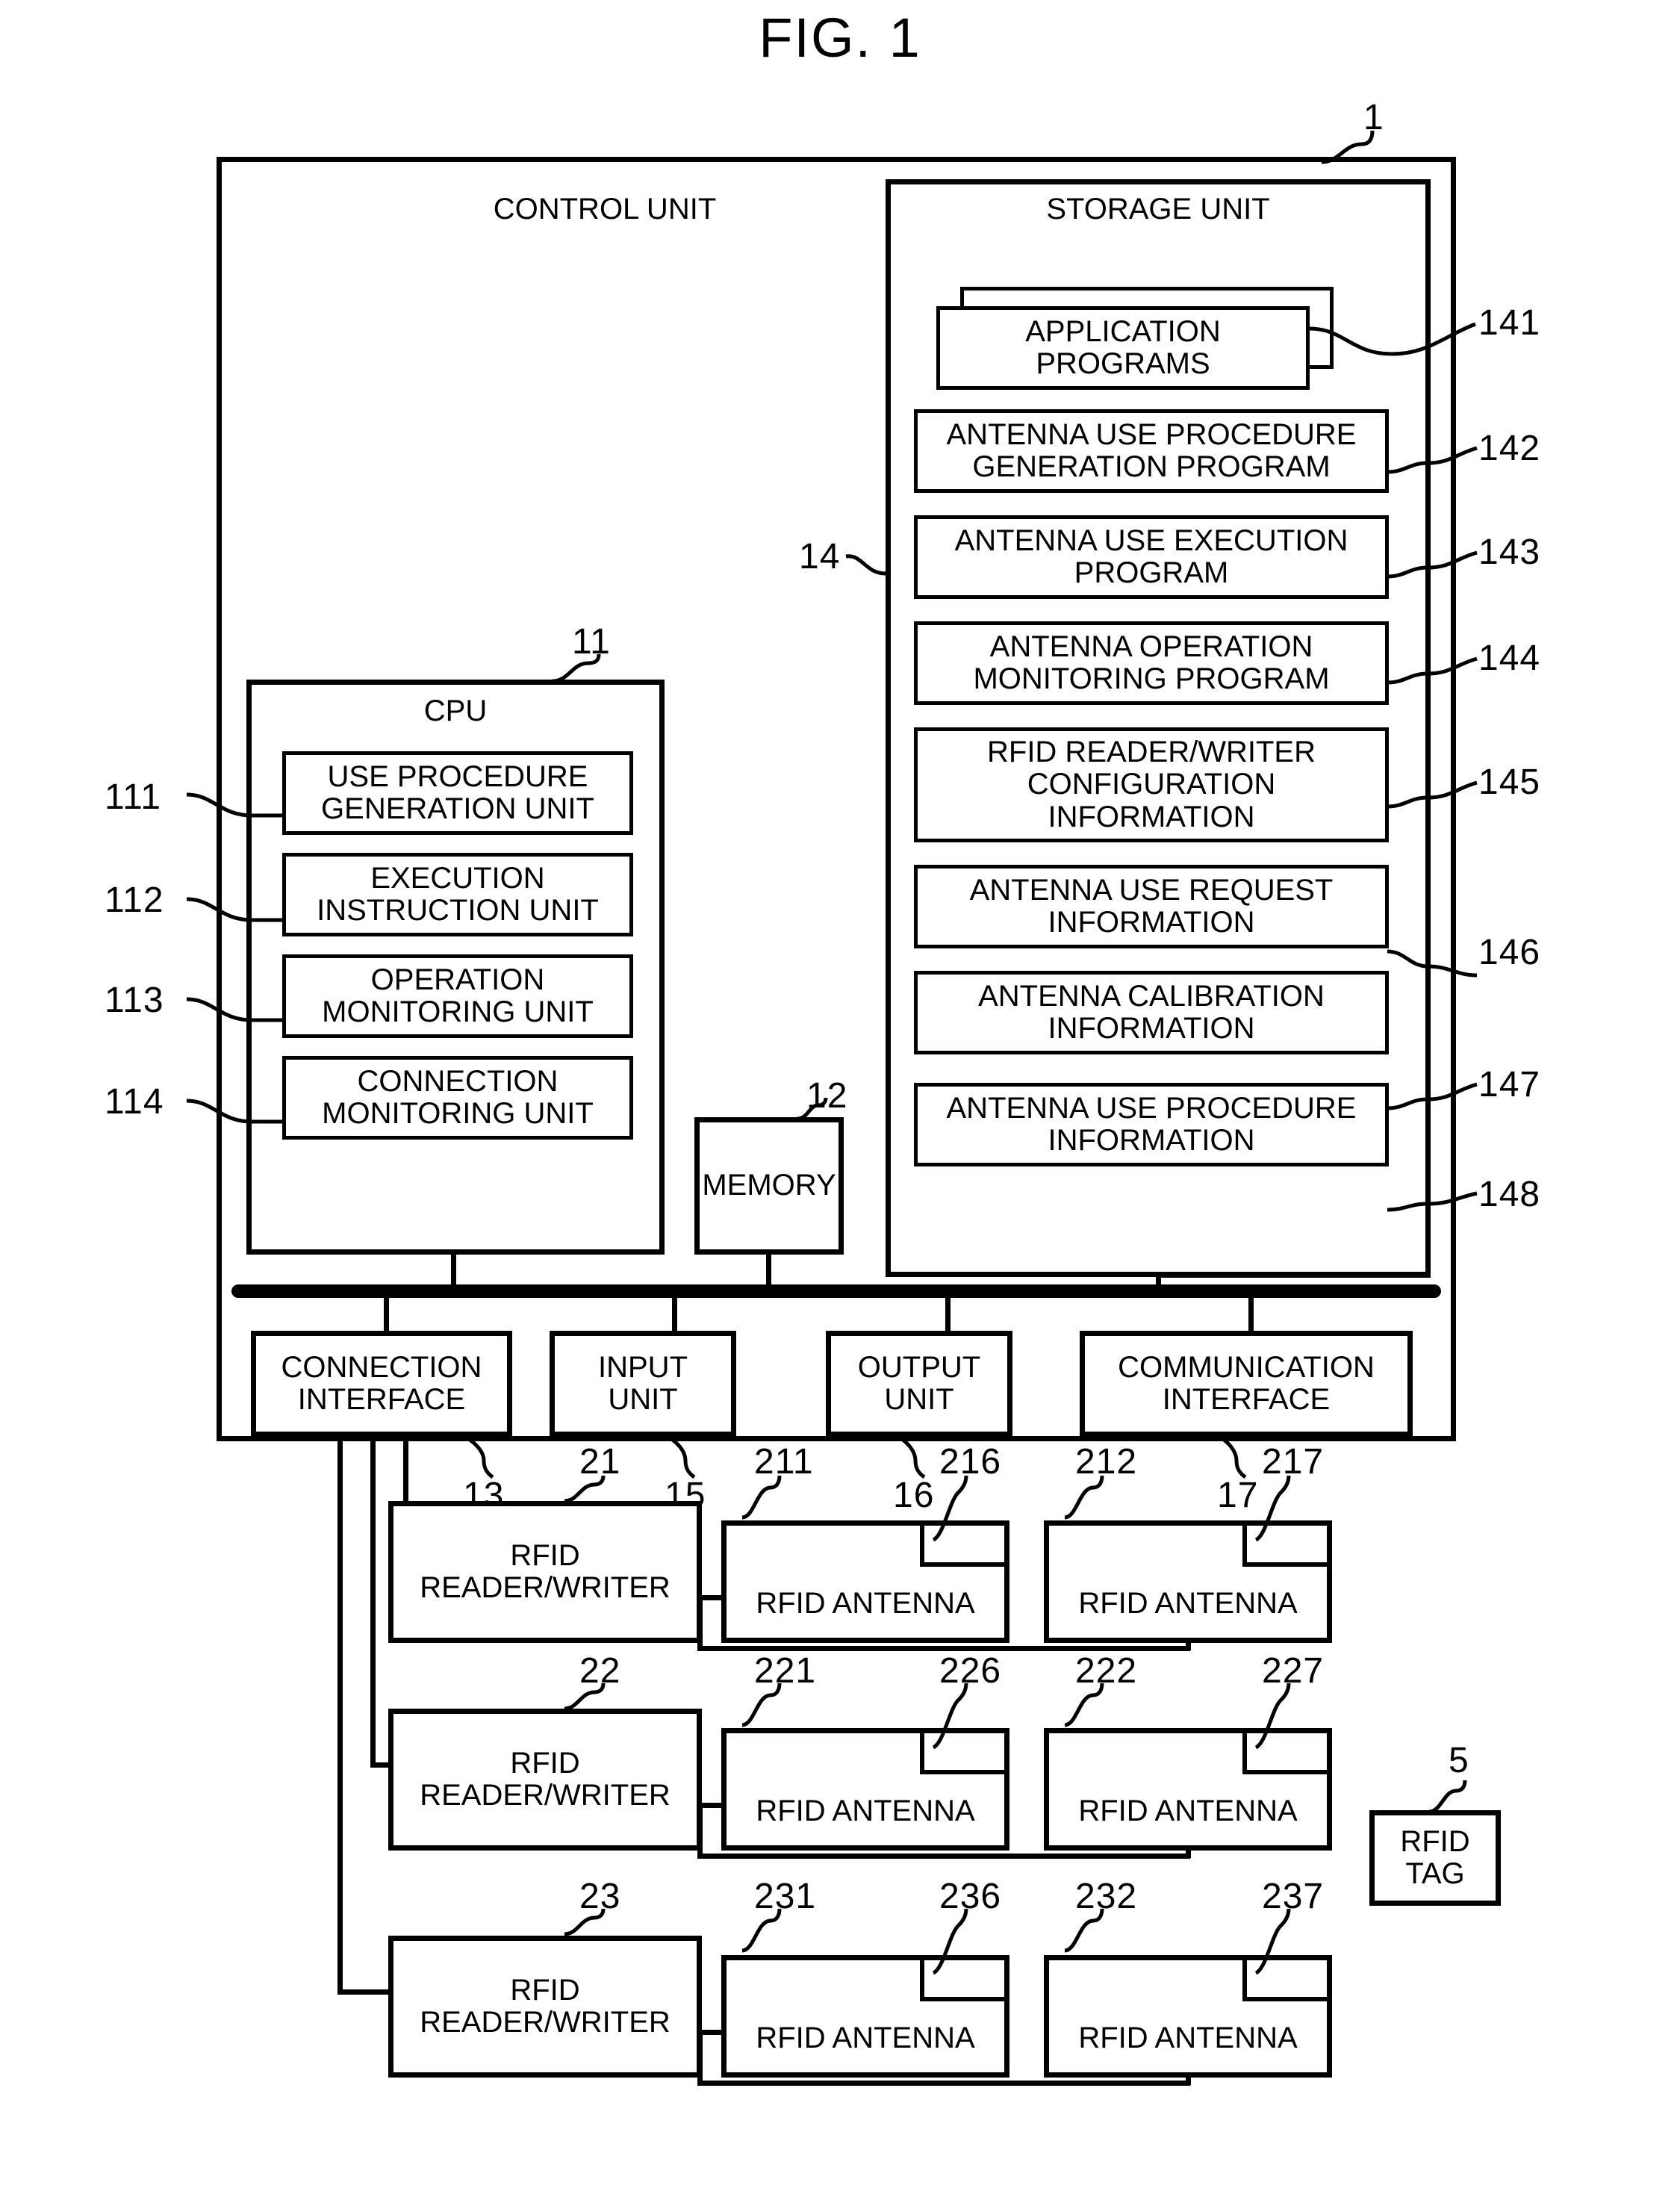  What do you see at coordinates (914, 1495) in the screenshot?
I see `ref-16: 16` at bounding box center [914, 1495].